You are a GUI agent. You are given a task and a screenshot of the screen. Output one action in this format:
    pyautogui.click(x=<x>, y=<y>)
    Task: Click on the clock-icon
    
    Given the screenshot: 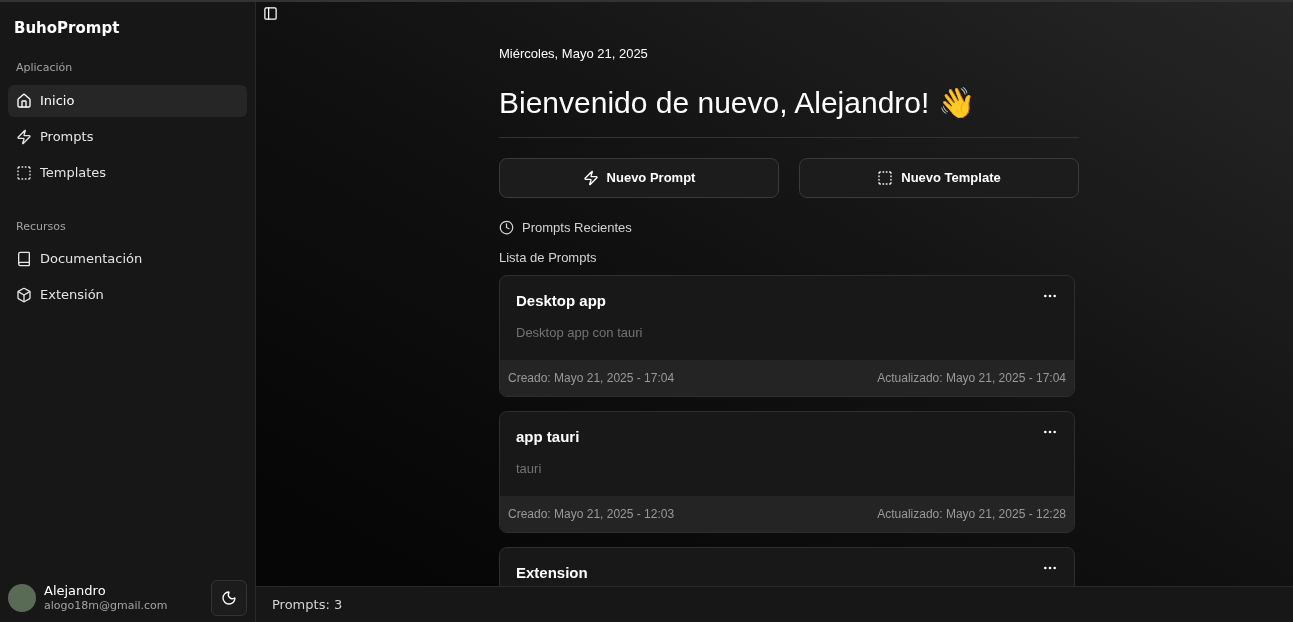 What is the action you would take?
    pyautogui.click(x=506, y=228)
    